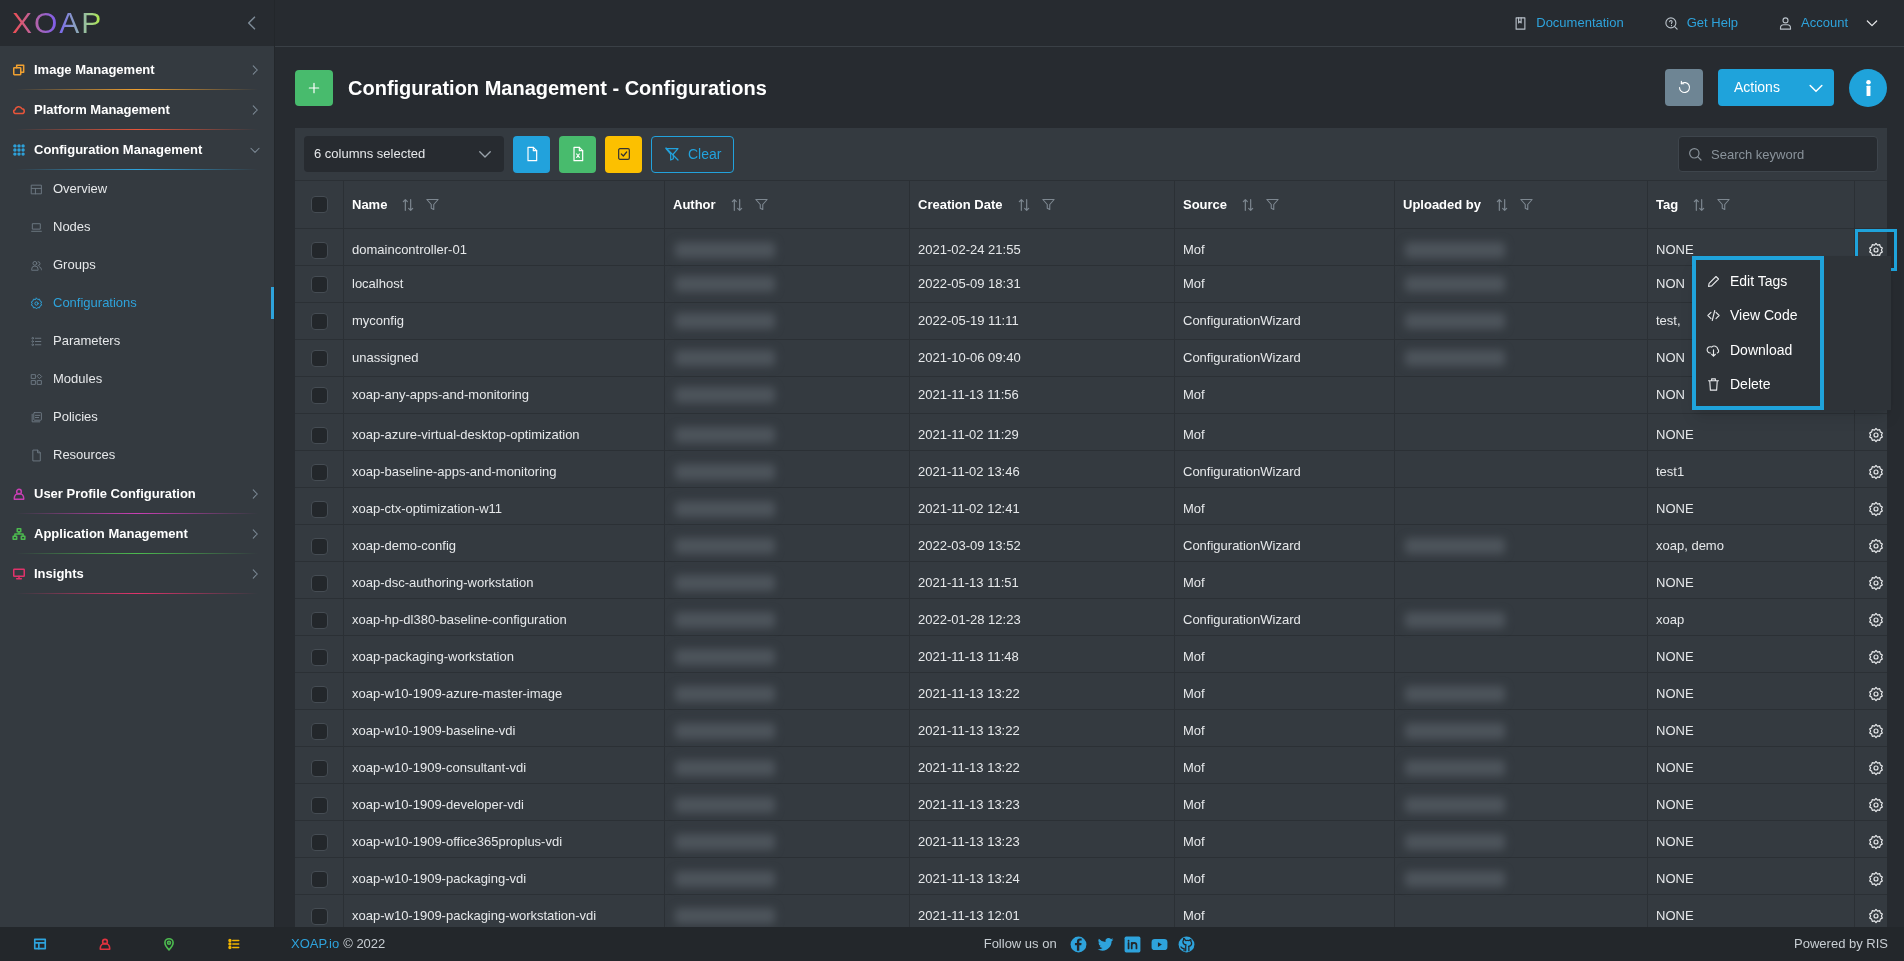  I want to click on clear-button: Clear, so click(693, 154).